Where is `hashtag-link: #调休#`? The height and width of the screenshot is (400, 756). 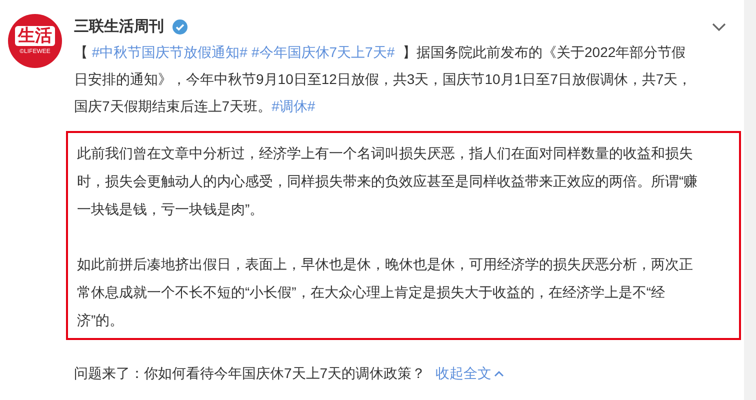 hashtag-link: #调休# is located at coordinates (294, 106).